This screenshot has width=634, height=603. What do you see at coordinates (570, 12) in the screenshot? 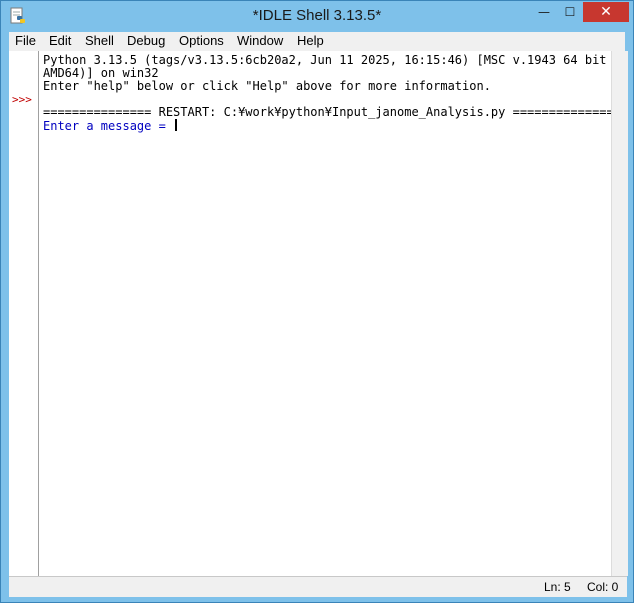
I see `maximize-button: ☐` at bounding box center [570, 12].